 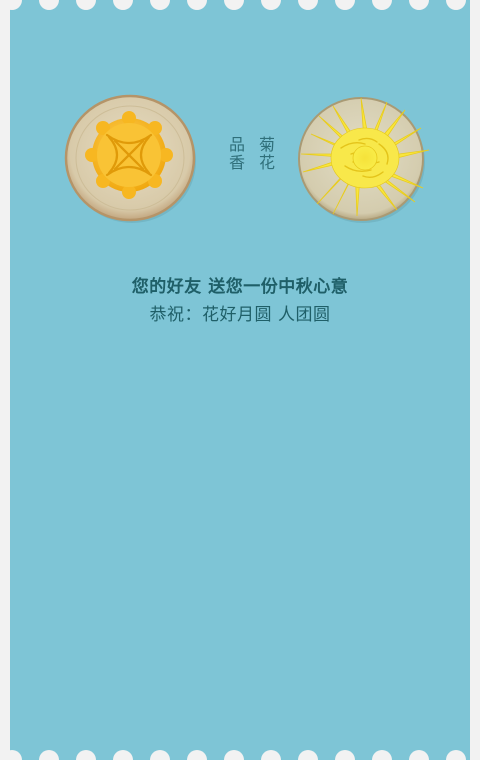 I want to click on chrysanthemum-plate-image, so click(x=364, y=160).